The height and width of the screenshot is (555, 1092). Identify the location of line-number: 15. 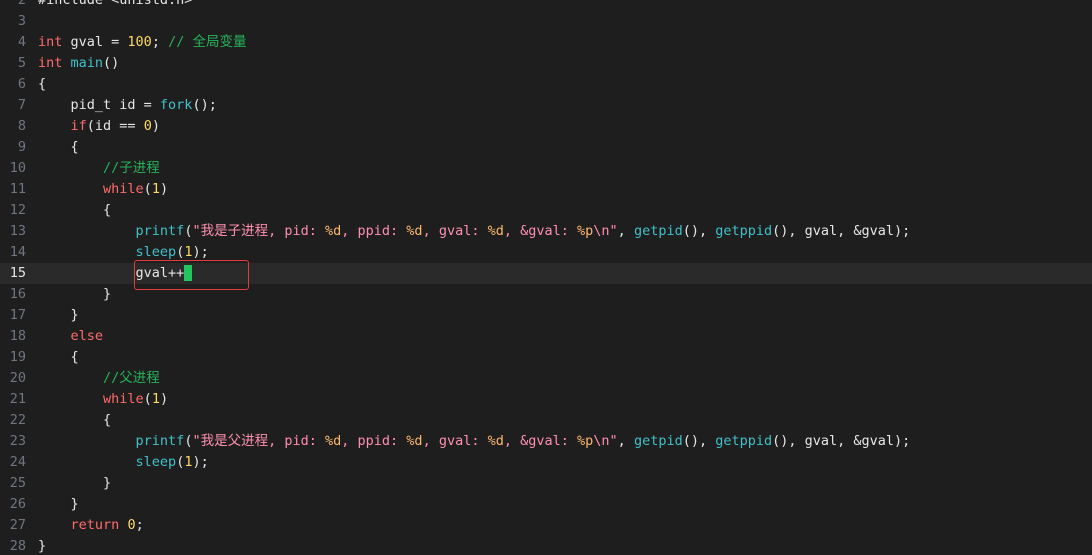
(17, 273).